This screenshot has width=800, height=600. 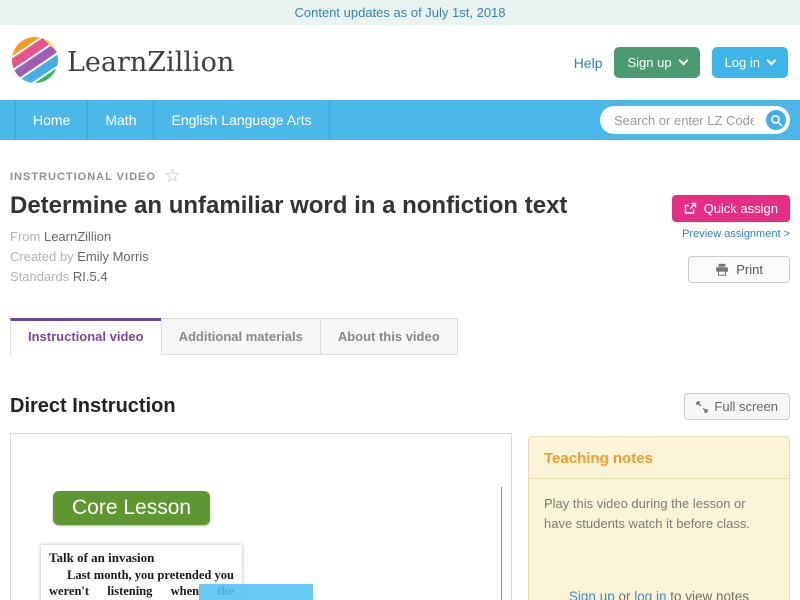 What do you see at coordinates (388, 336) in the screenshot?
I see `tab-about-this-video: About this video` at bounding box center [388, 336].